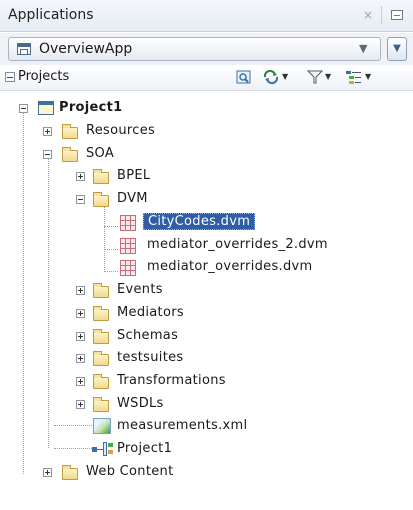 This screenshot has height=510, width=413. What do you see at coordinates (206, 78) in the screenshot?
I see `projects-toolbar: Projects ▼ ▼ ▼` at bounding box center [206, 78].